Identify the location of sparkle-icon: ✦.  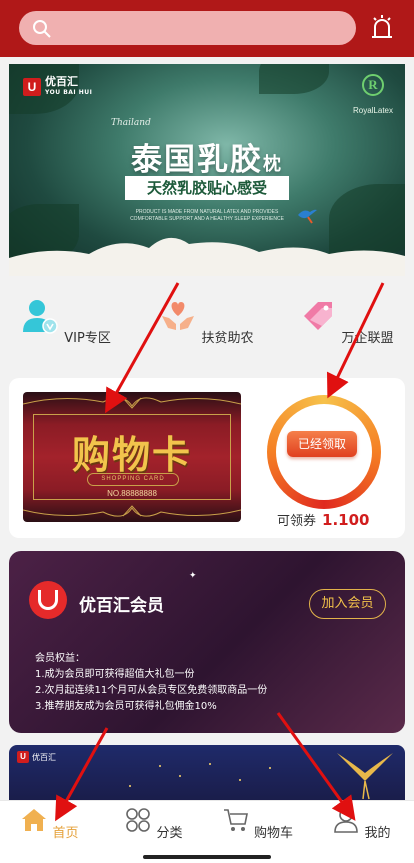
(193, 576).